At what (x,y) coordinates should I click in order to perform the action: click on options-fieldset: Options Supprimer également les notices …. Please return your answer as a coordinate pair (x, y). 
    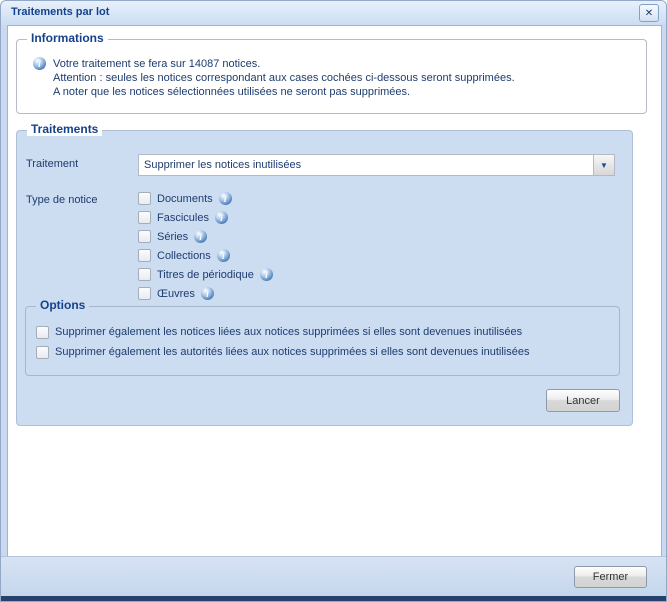
    Looking at the image, I should click on (322, 337).